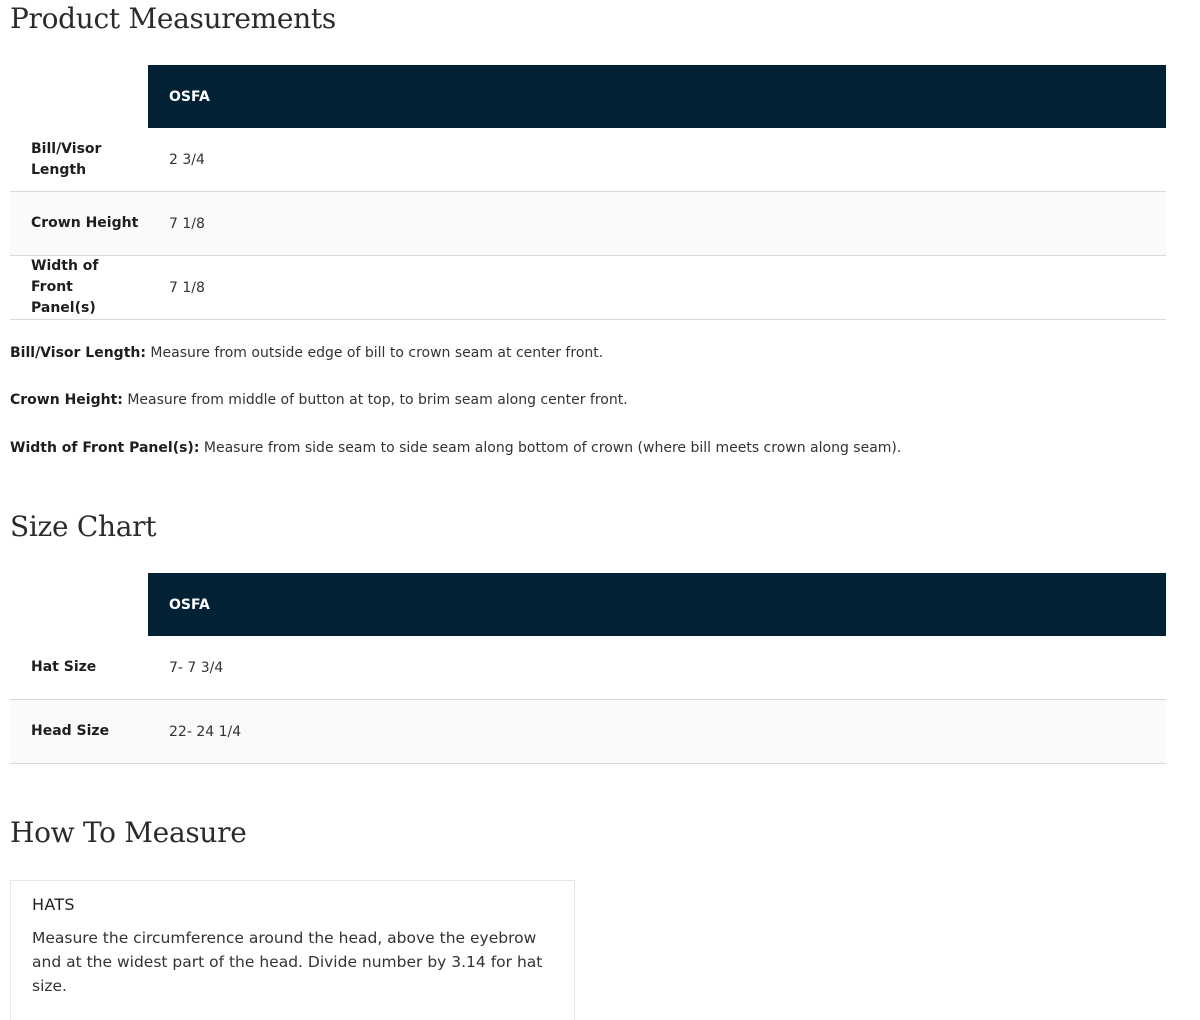  I want to click on note-term: Crown Height:, so click(66, 400).